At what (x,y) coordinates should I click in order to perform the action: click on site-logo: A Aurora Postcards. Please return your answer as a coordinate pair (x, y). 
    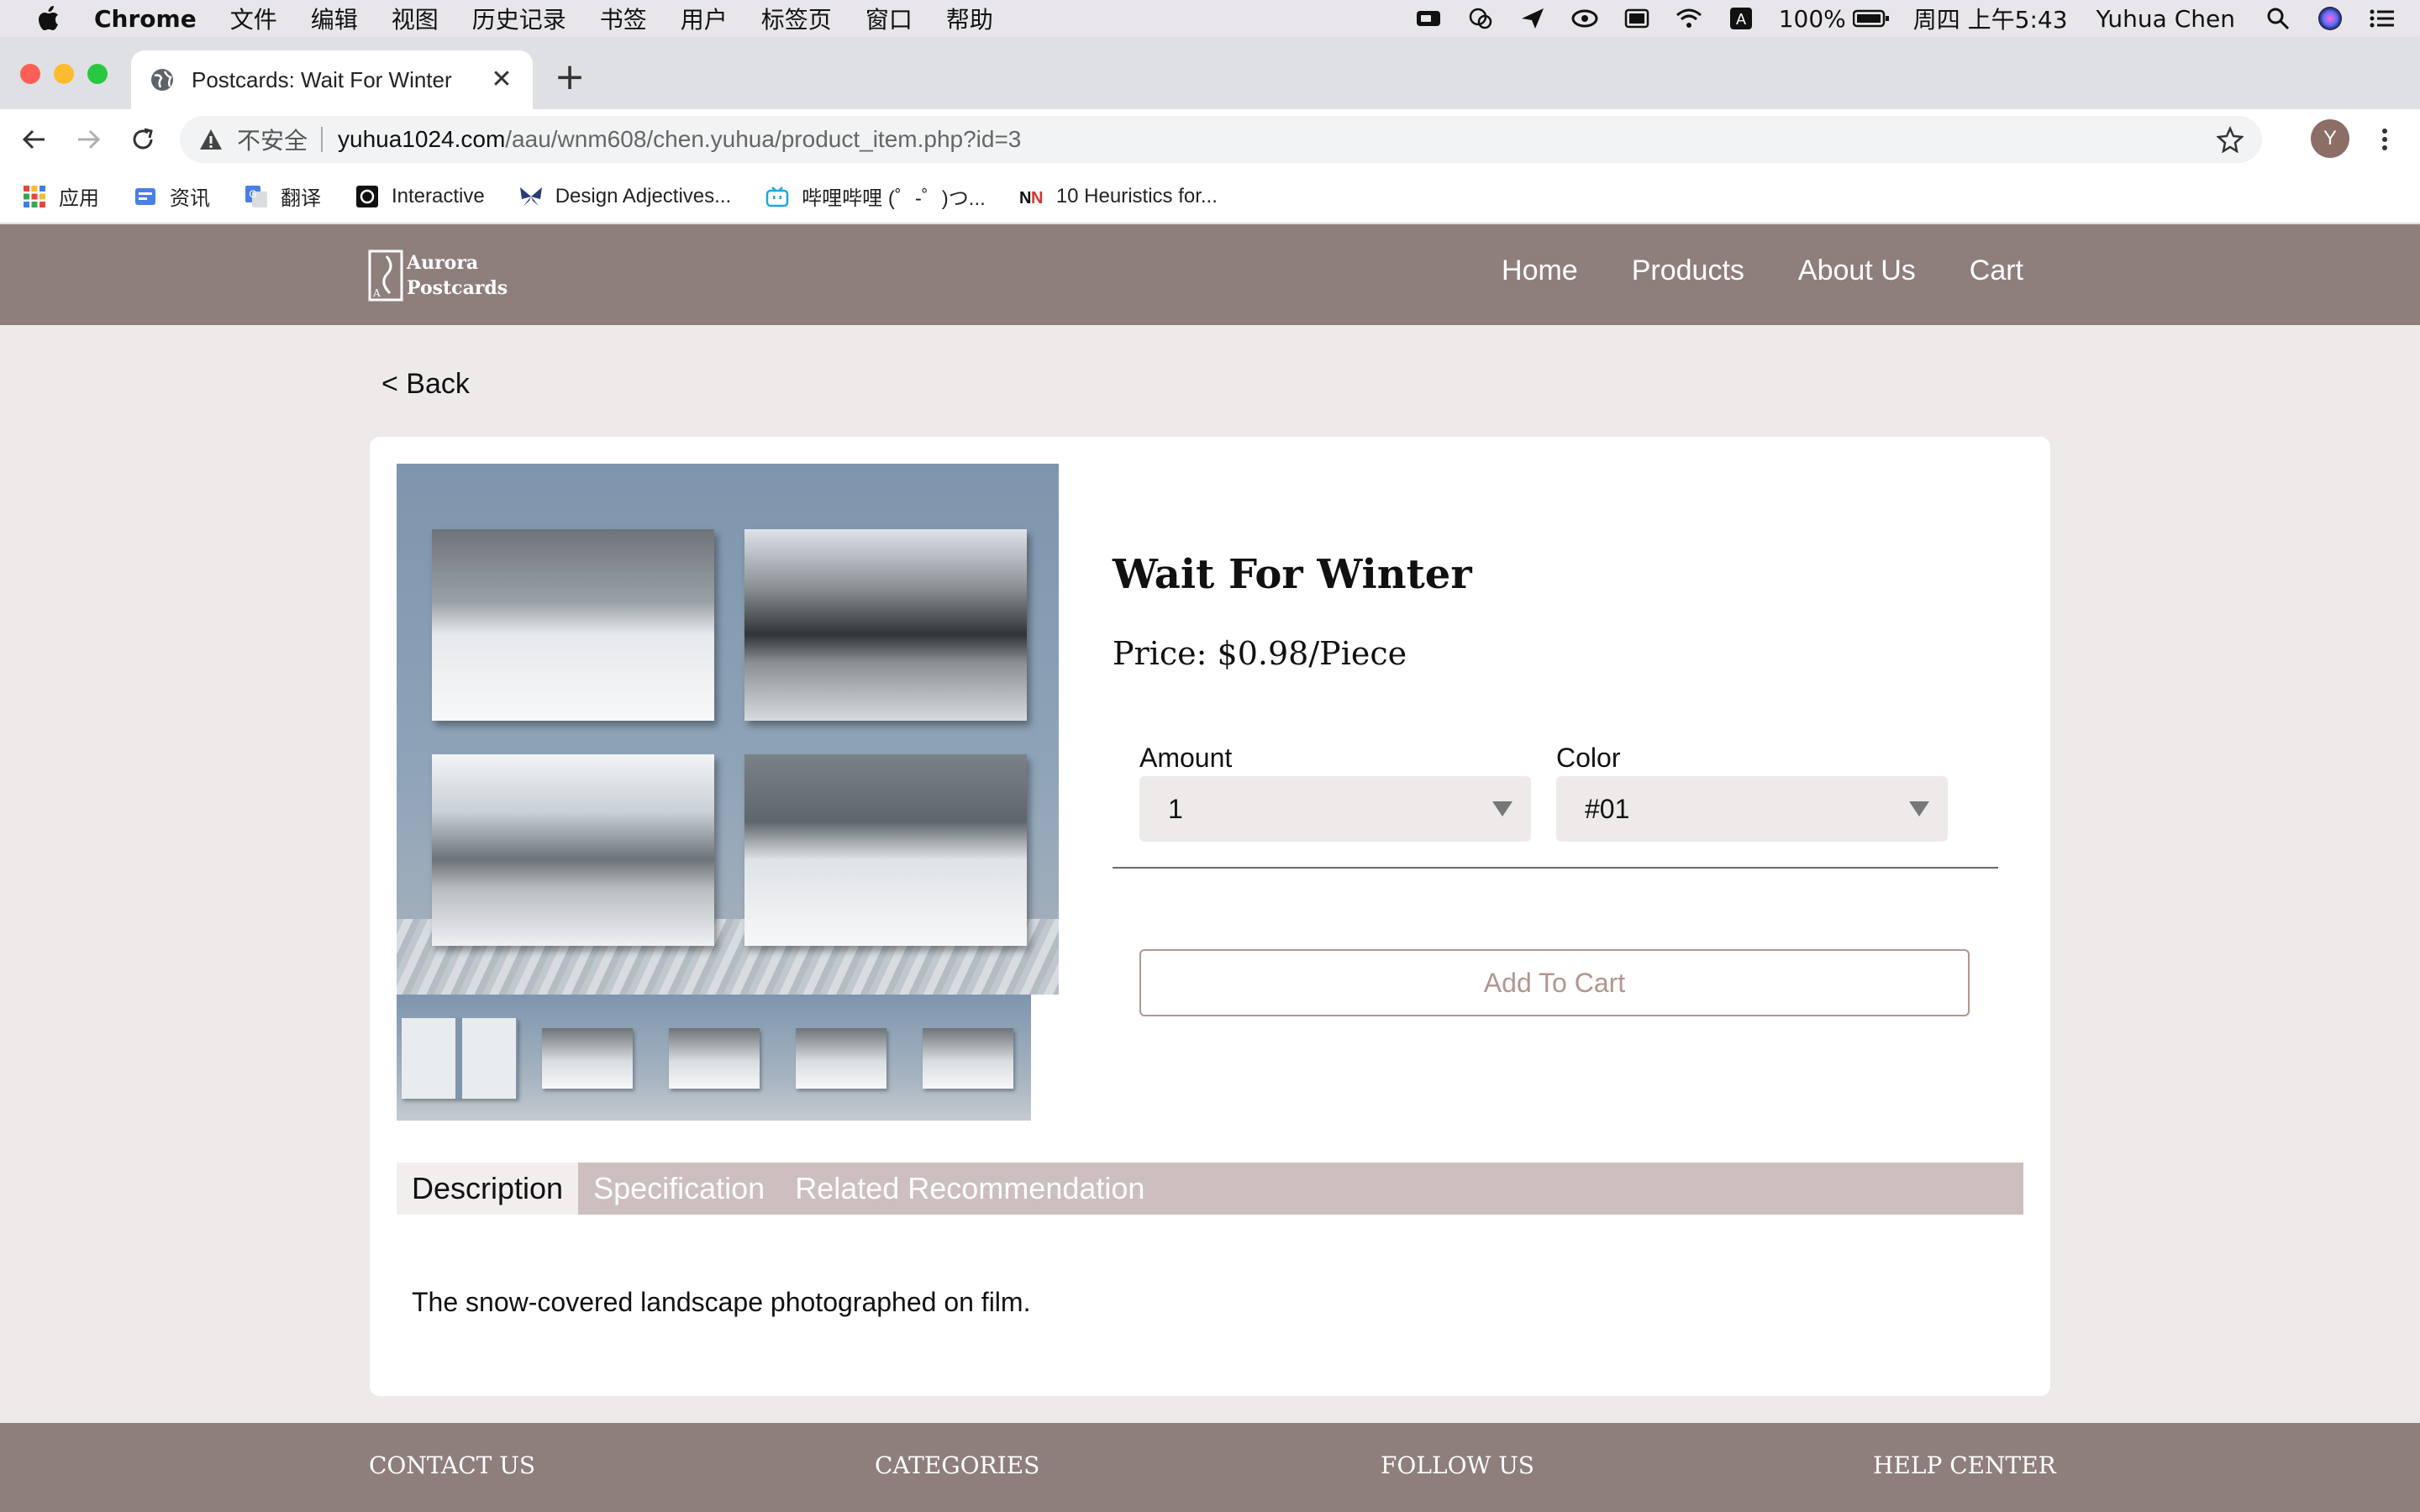
    Looking at the image, I should click on (438, 275).